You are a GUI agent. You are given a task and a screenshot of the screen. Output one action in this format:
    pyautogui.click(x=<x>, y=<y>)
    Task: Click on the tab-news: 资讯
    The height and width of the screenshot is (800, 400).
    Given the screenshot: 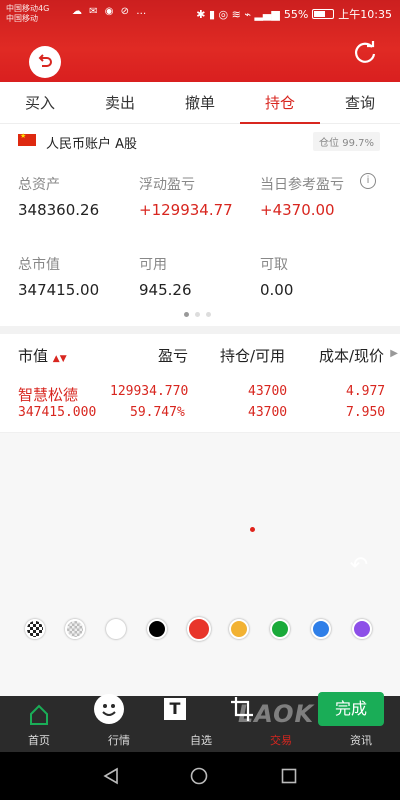 What is the action you would take?
    pyautogui.click(x=361, y=740)
    